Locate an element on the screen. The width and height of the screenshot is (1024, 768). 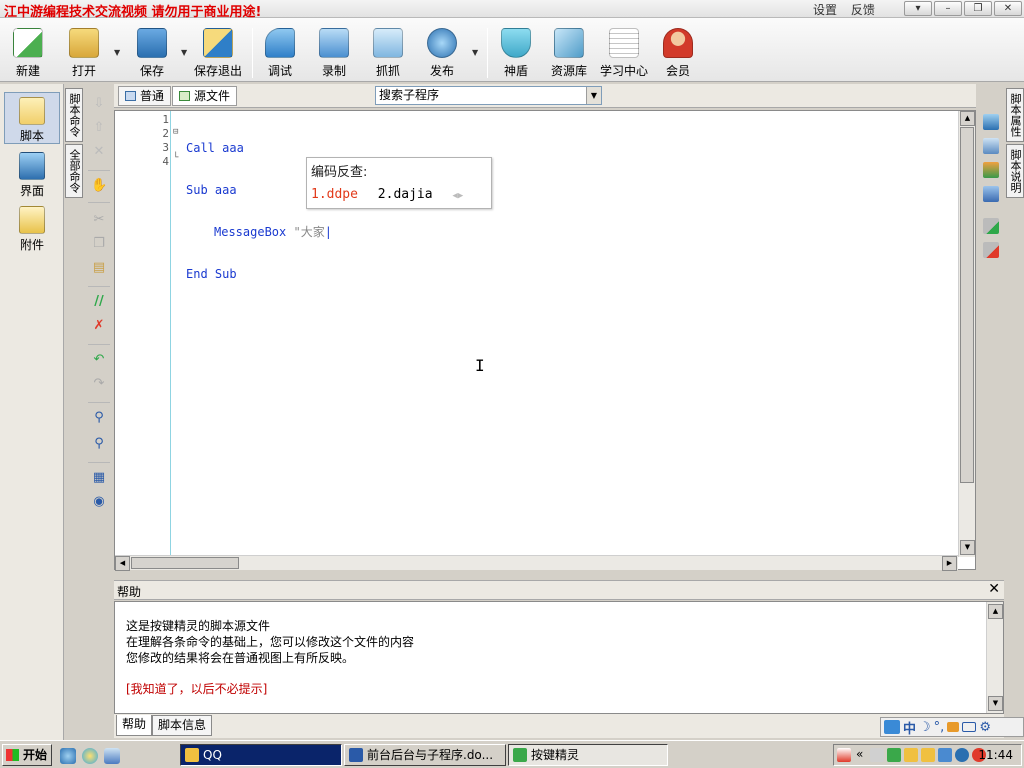
quicklaunch-desktop-icon is located at coordinates (68, 756).